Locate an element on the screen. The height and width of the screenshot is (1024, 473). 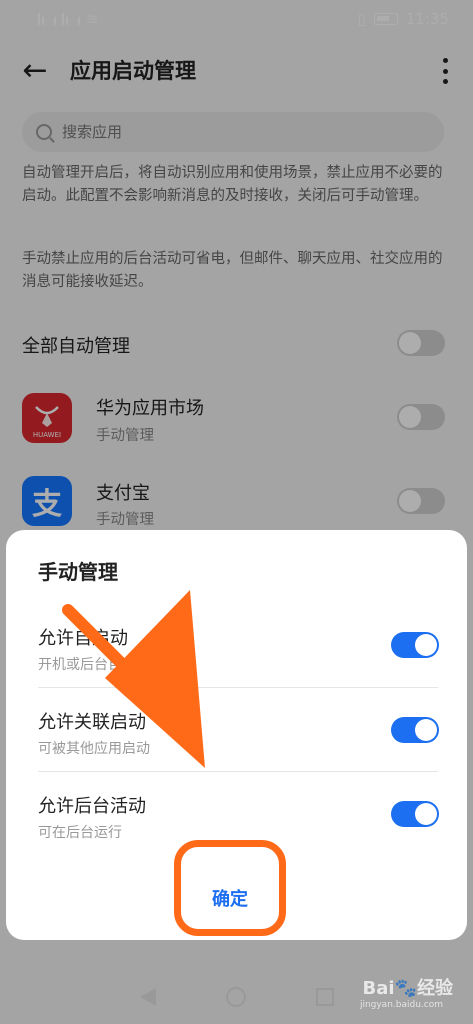
baidu-watermark: Bai🐾经验 is located at coordinates (407, 988).